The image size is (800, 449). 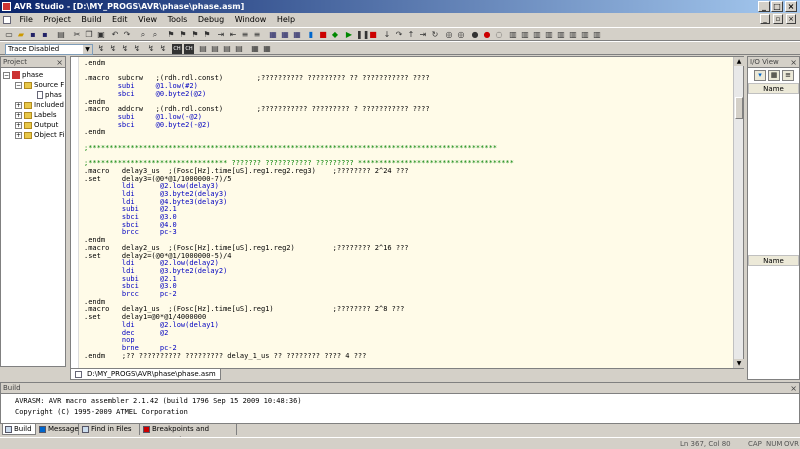 I want to click on tree-item-project: − phase, so click(x=23, y=75).